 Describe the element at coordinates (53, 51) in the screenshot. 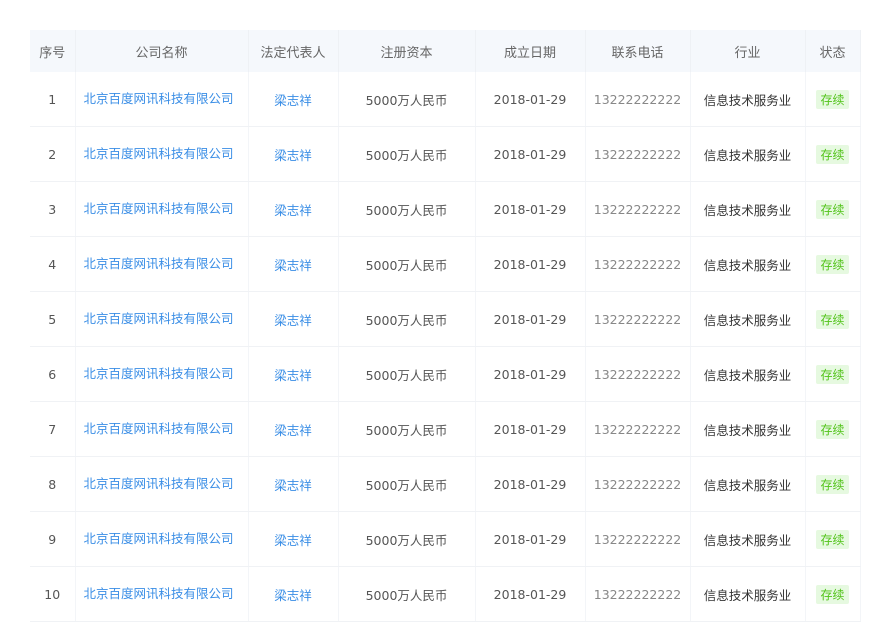

I see `header-no: 序号` at that location.